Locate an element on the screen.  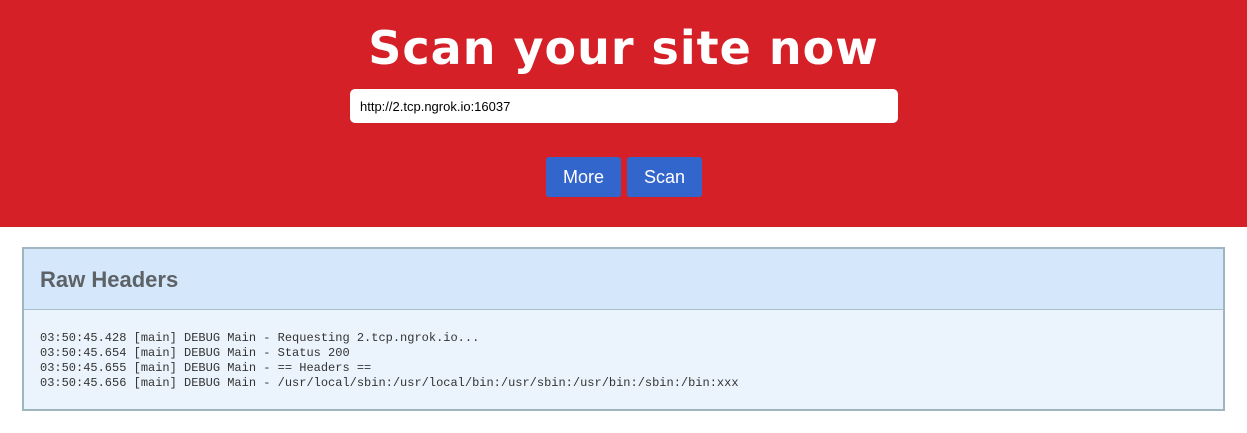
page-title: Scan your site now is located at coordinates (623, 48).